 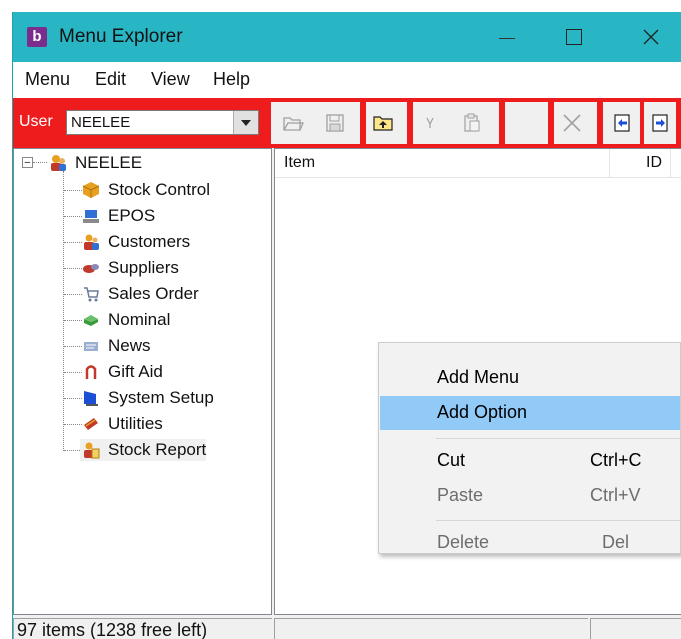 I want to click on menu-help: Help, so click(x=231, y=79).